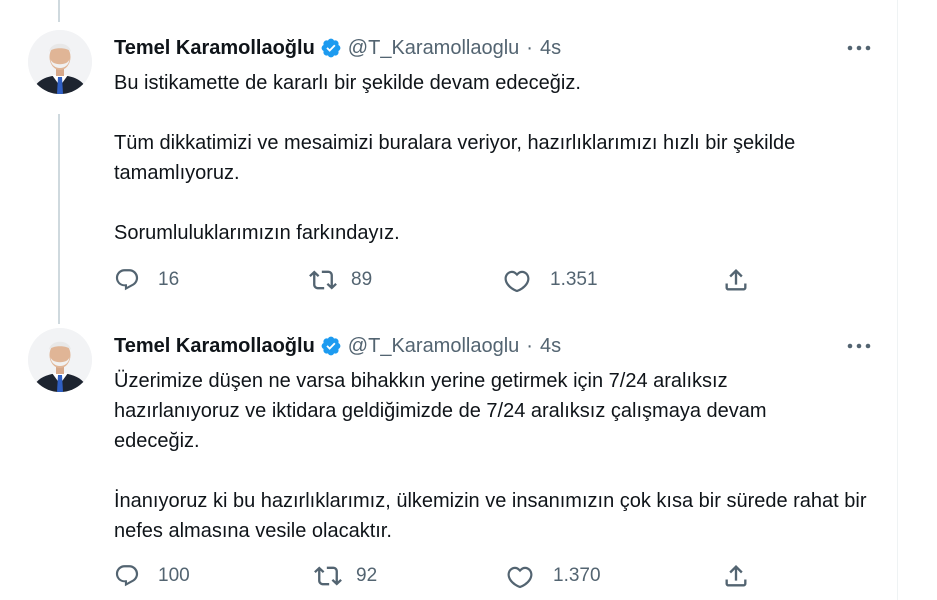 The height and width of the screenshot is (600, 937). I want to click on column-divider, so click(897, 300).